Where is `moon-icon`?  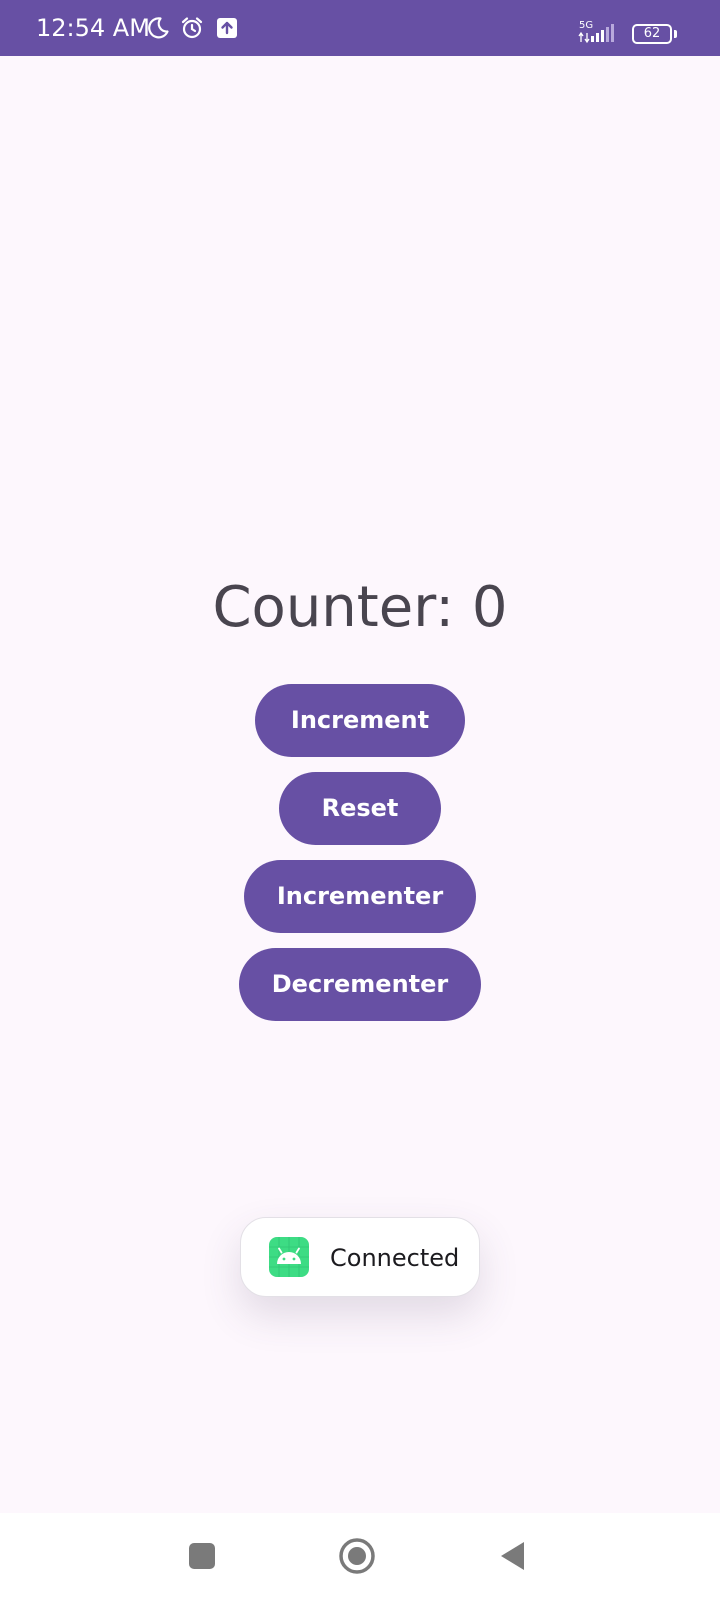 moon-icon is located at coordinates (158, 28).